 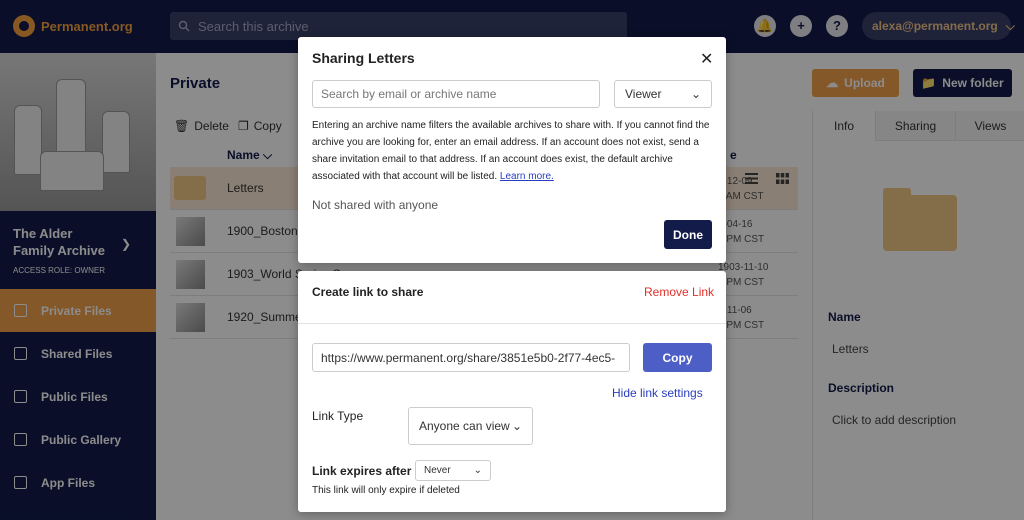 I want to click on dialog-title: Sharing Letters, so click(x=363, y=58).